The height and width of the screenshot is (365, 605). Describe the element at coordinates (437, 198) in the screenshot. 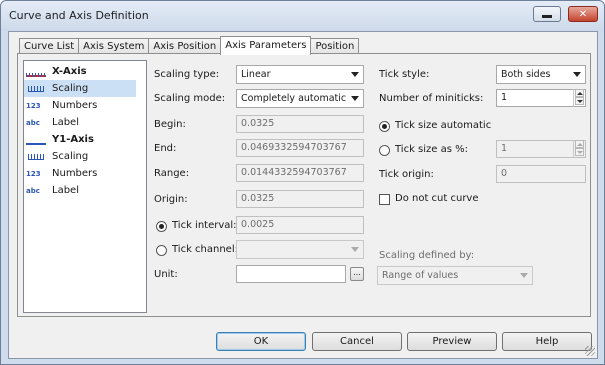

I see `do-not-cut-label: Do not cut curve` at that location.